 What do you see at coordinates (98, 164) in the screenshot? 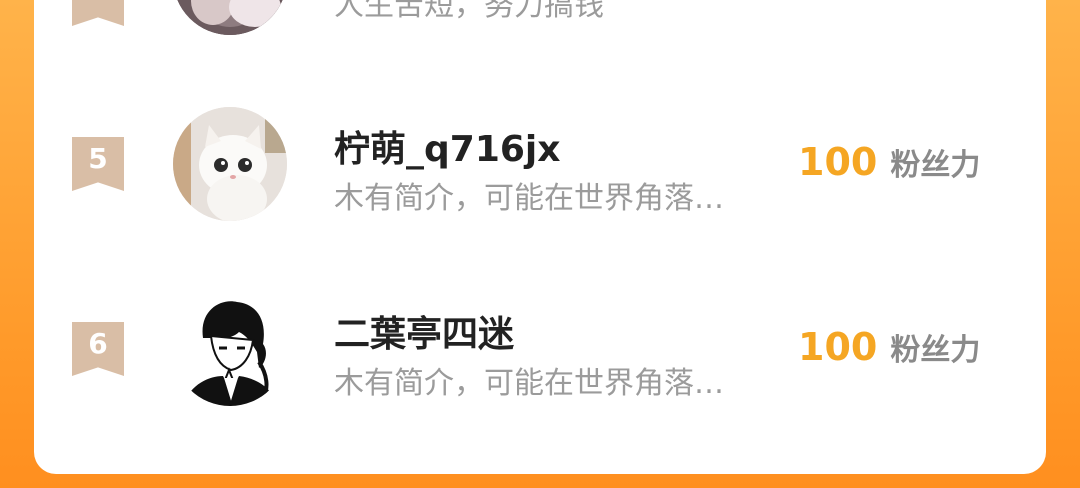
I see `rank-badge: 5` at bounding box center [98, 164].